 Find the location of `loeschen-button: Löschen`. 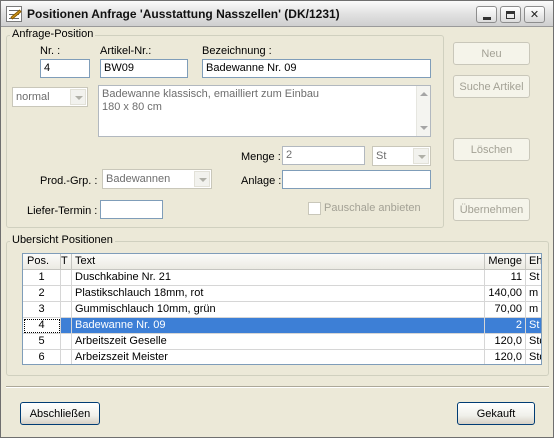

loeschen-button: Löschen is located at coordinates (491, 149).